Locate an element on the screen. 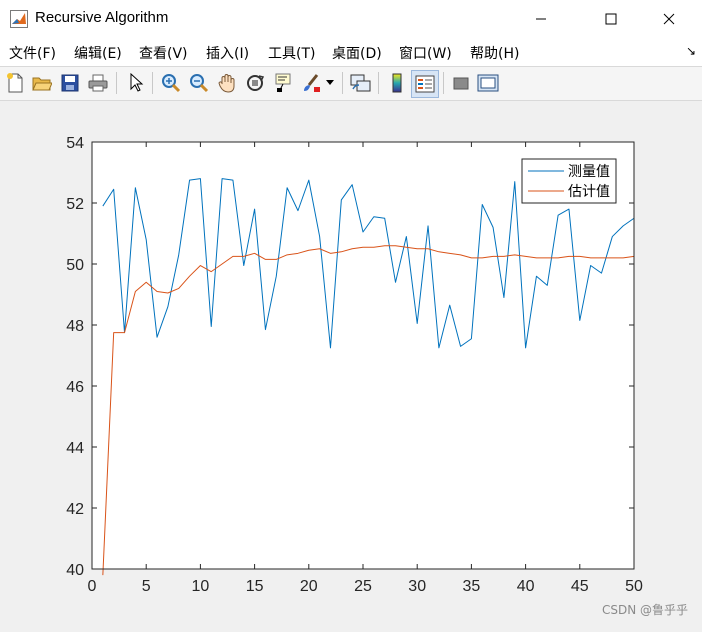 This screenshot has width=702, height=632. menu-help: 帮助(H) is located at coordinates (494, 53).